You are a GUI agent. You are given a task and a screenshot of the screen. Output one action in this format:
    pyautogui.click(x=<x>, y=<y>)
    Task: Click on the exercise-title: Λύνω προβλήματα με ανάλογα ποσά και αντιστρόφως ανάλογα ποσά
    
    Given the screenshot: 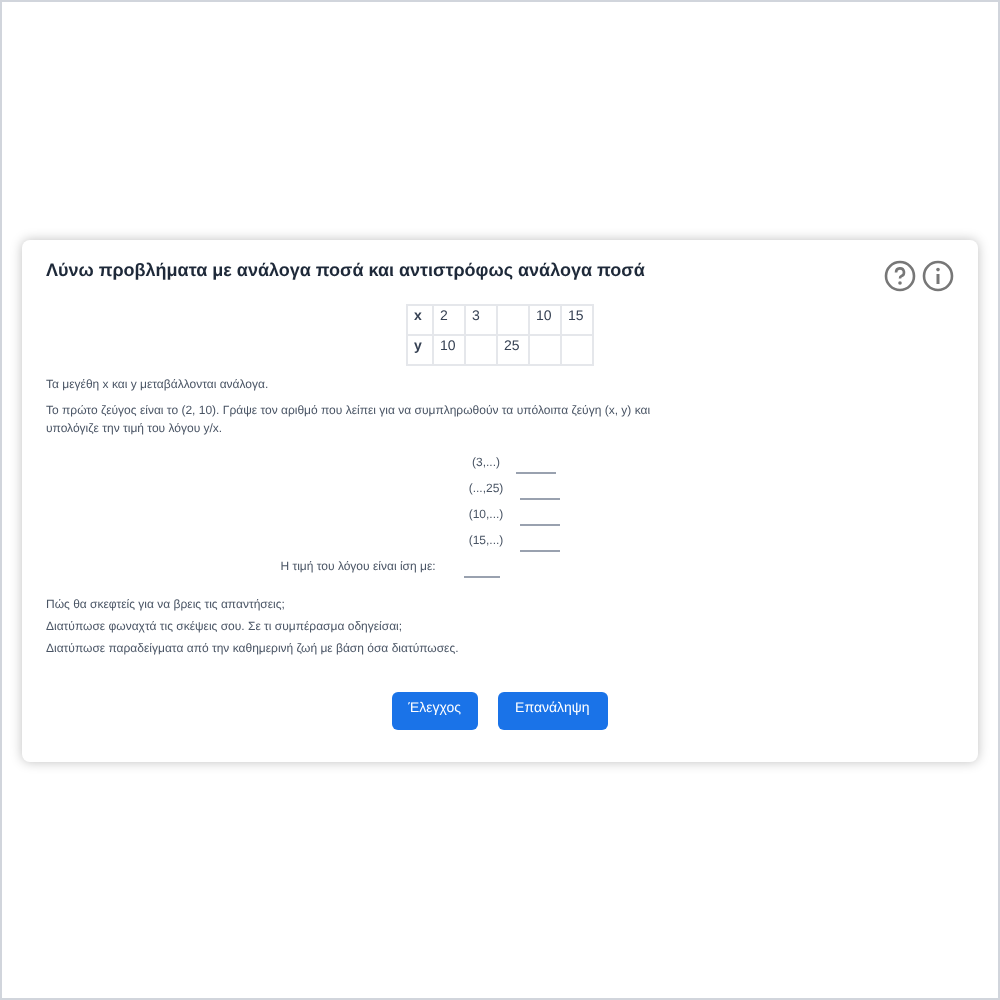 What is the action you would take?
    pyautogui.click(x=346, y=270)
    